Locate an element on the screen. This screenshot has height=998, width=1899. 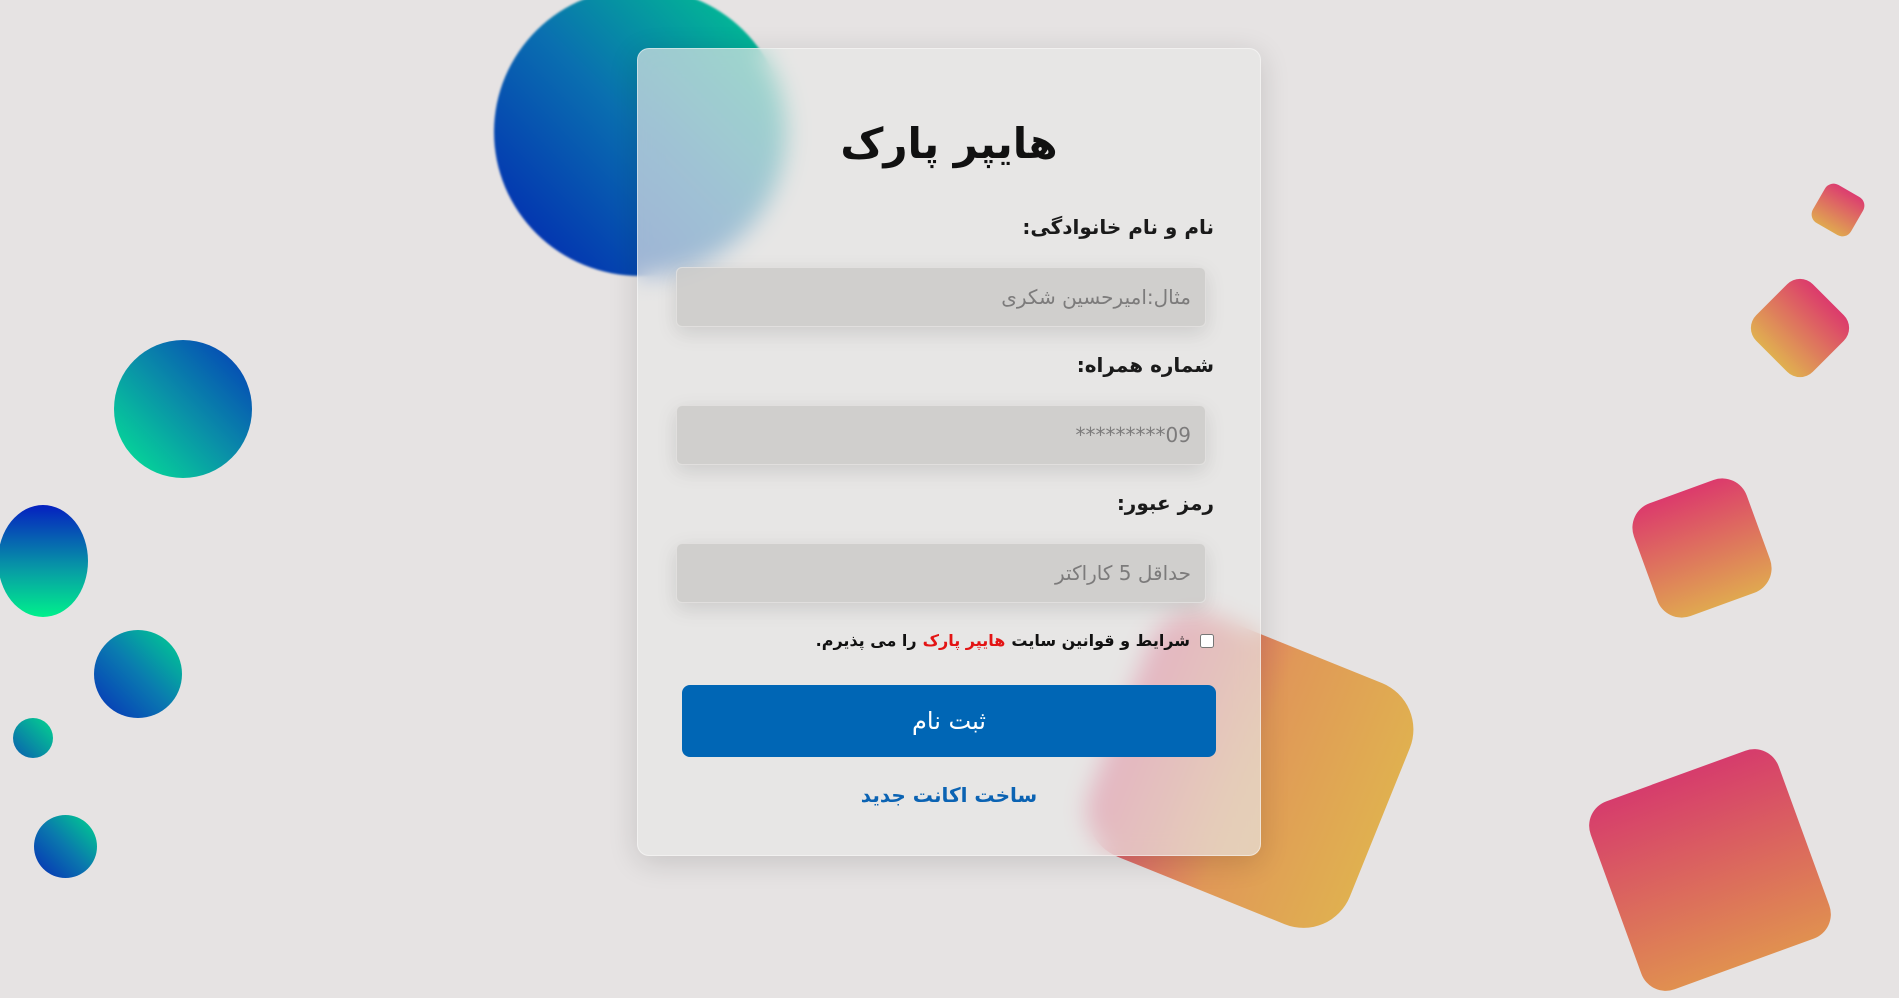
name-input is located at coordinates (941, 297).